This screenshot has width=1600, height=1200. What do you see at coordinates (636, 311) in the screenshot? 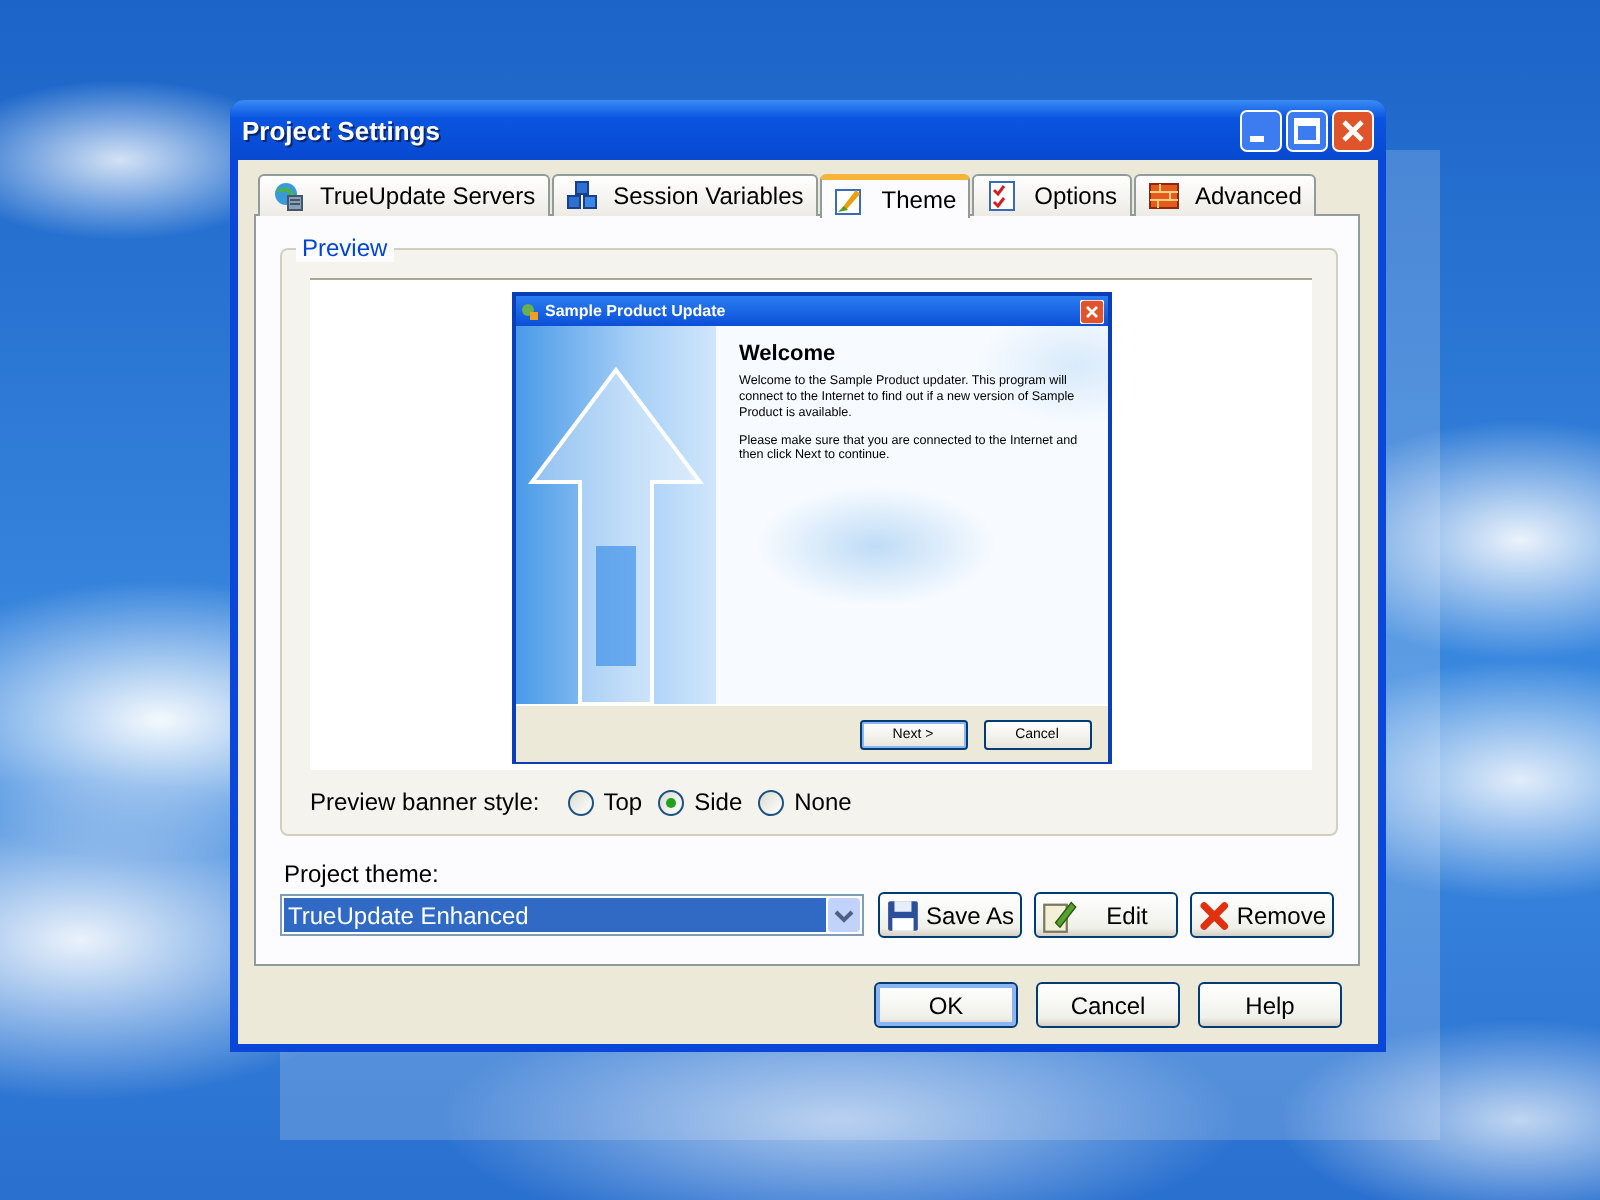
I see `dialog-title: Sample Product Update` at bounding box center [636, 311].